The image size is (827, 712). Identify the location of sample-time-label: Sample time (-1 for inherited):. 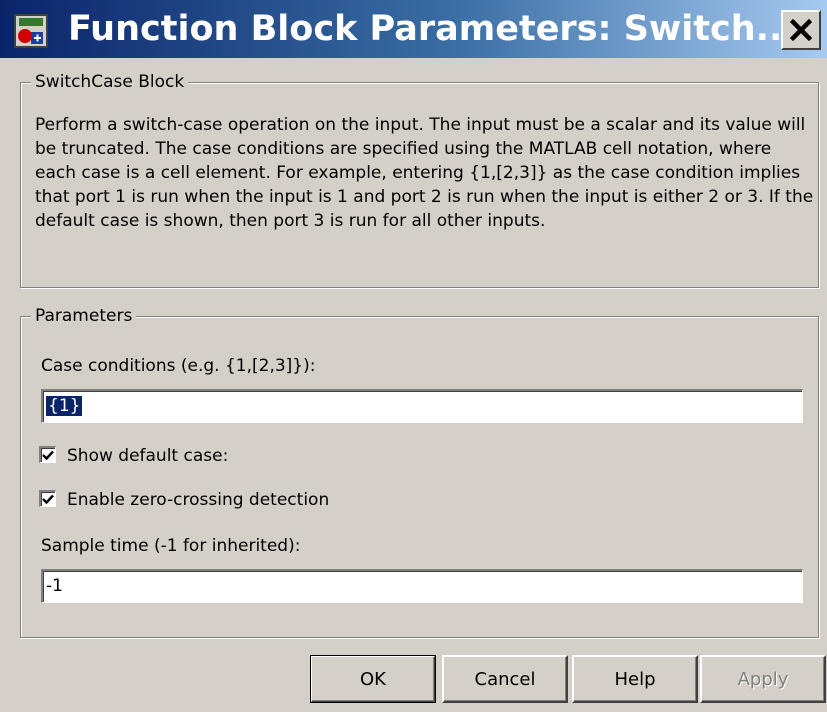
(171, 546).